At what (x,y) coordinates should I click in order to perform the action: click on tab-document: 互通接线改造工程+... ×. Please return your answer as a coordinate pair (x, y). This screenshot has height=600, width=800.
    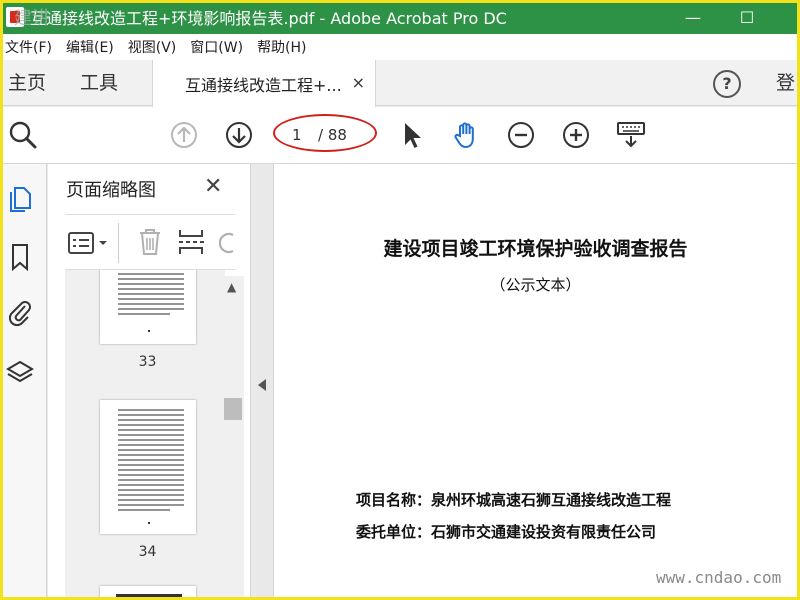
    Looking at the image, I should click on (264, 83).